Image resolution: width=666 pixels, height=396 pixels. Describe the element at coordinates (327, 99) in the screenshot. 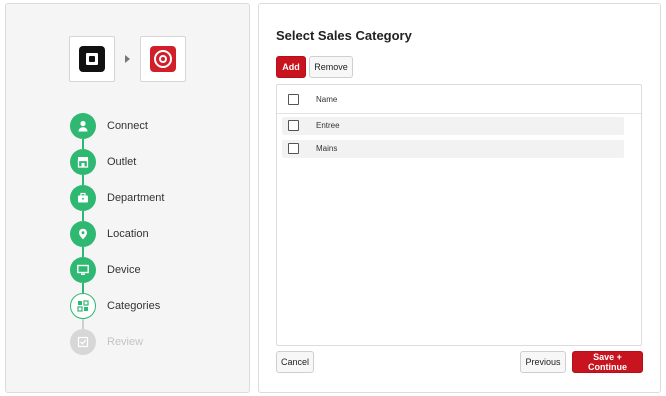

I see `column-header-name: Name` at that location.